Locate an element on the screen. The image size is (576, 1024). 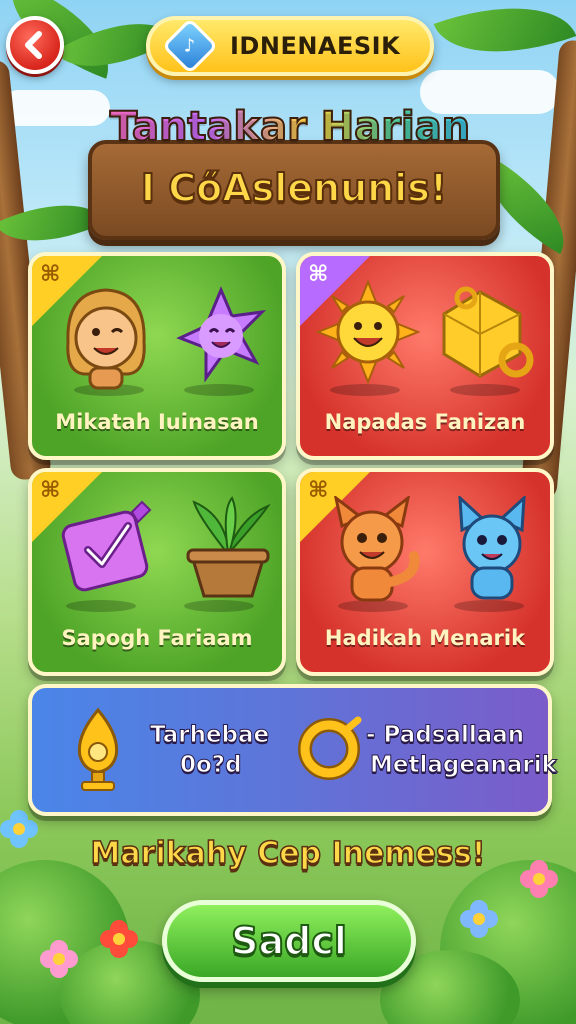
start-button-label: Sadcl is located at coordinates (289, 941).